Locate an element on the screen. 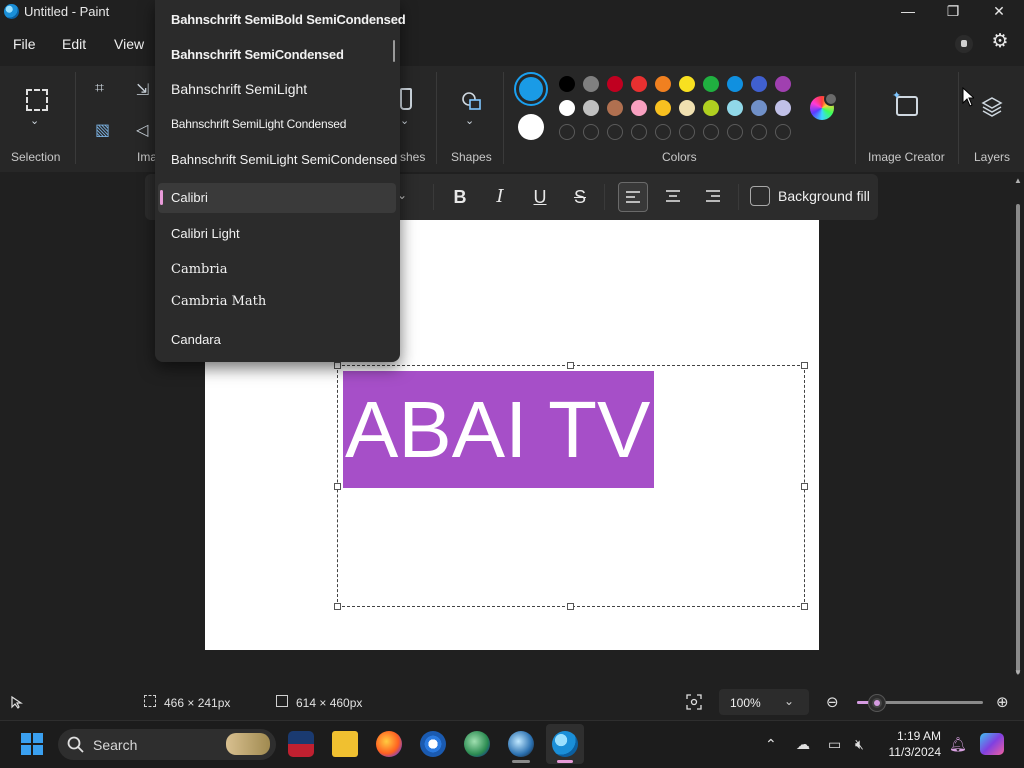  zoom-chevron-down-icon: ⌄ is located at coordinates (789, 701).